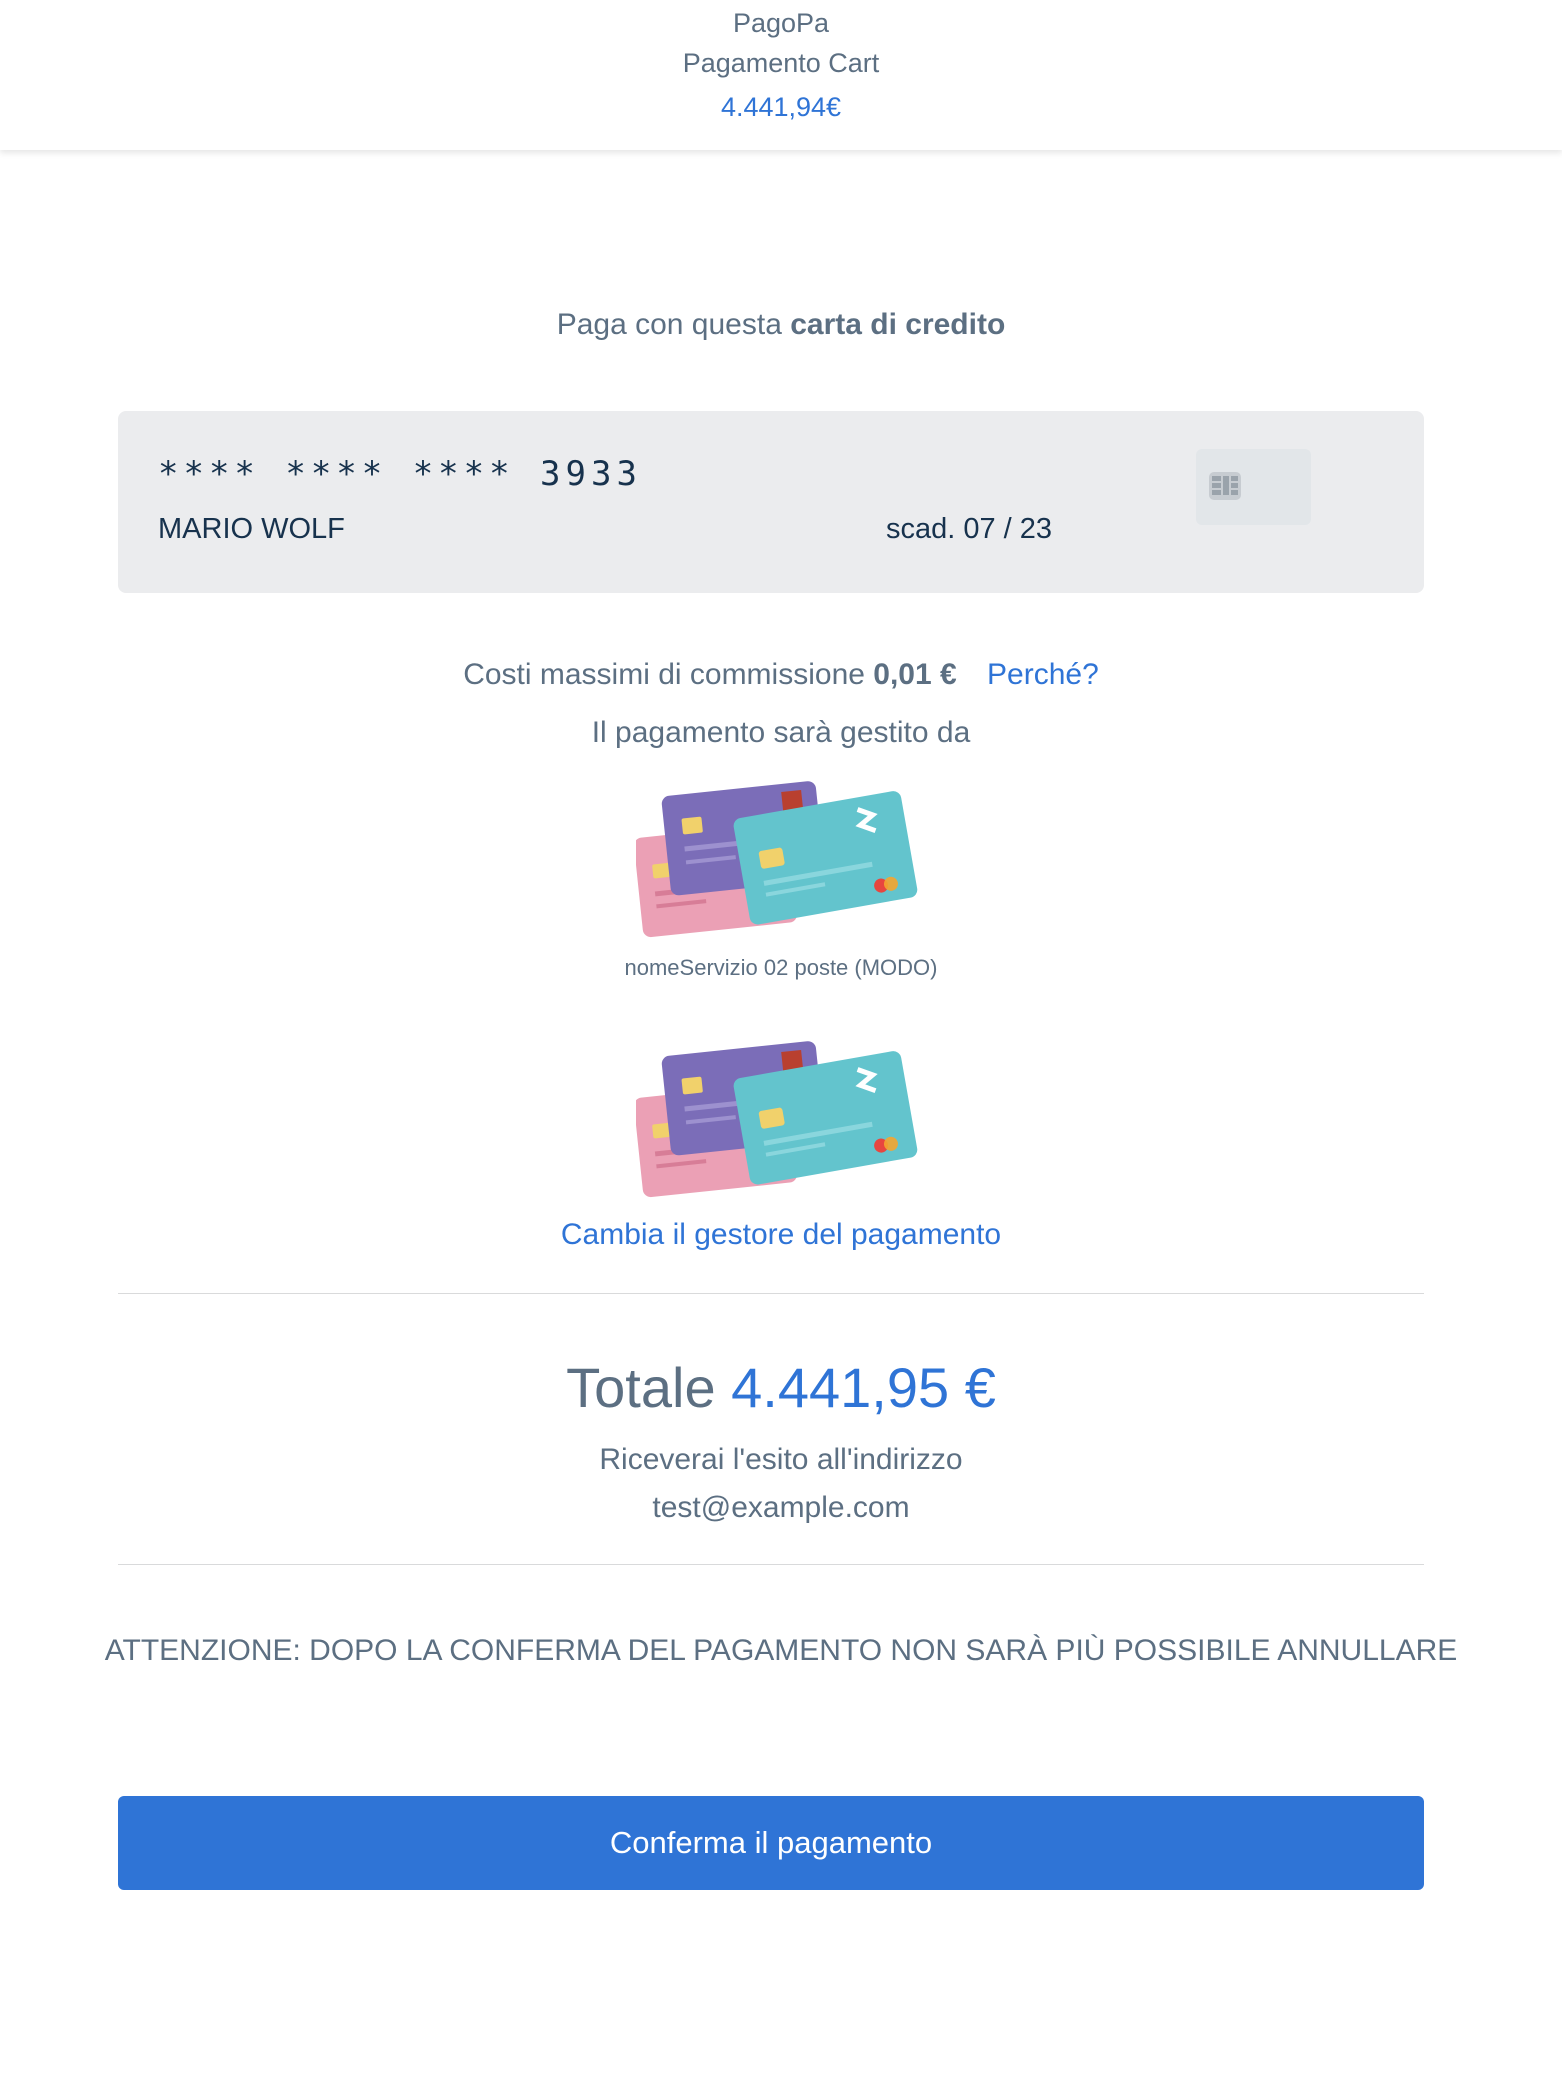 Image resolution: width=1562 pixels, height=2098 pixels. Describe the element at coordinates (863, 1387) in the screenshot. I see `total-value: 4.441,95 €` at that location.